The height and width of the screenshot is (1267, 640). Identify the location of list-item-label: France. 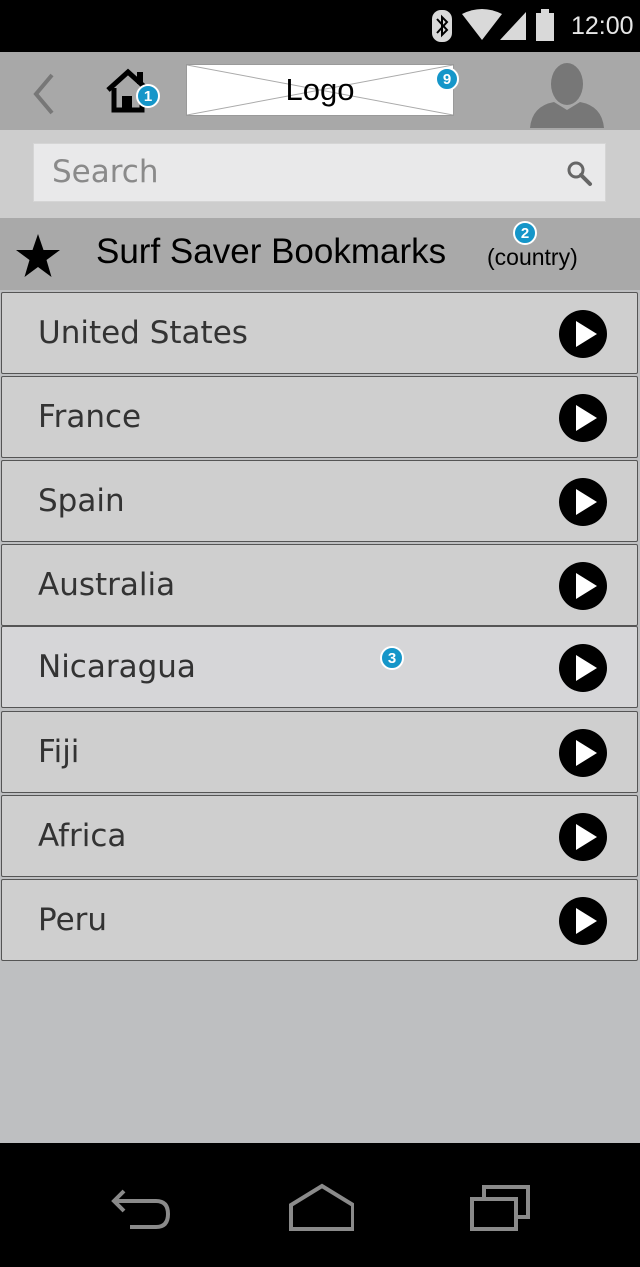
(90, 417).